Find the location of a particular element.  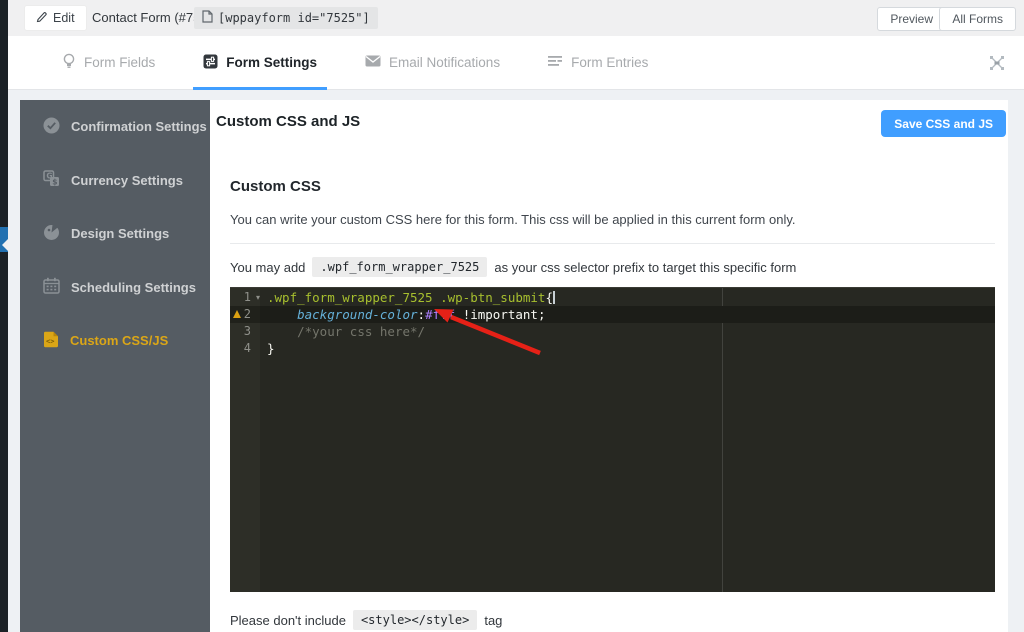

shortcode-chip: [wppayform id="7525"] is located at coordinates (286, 18).